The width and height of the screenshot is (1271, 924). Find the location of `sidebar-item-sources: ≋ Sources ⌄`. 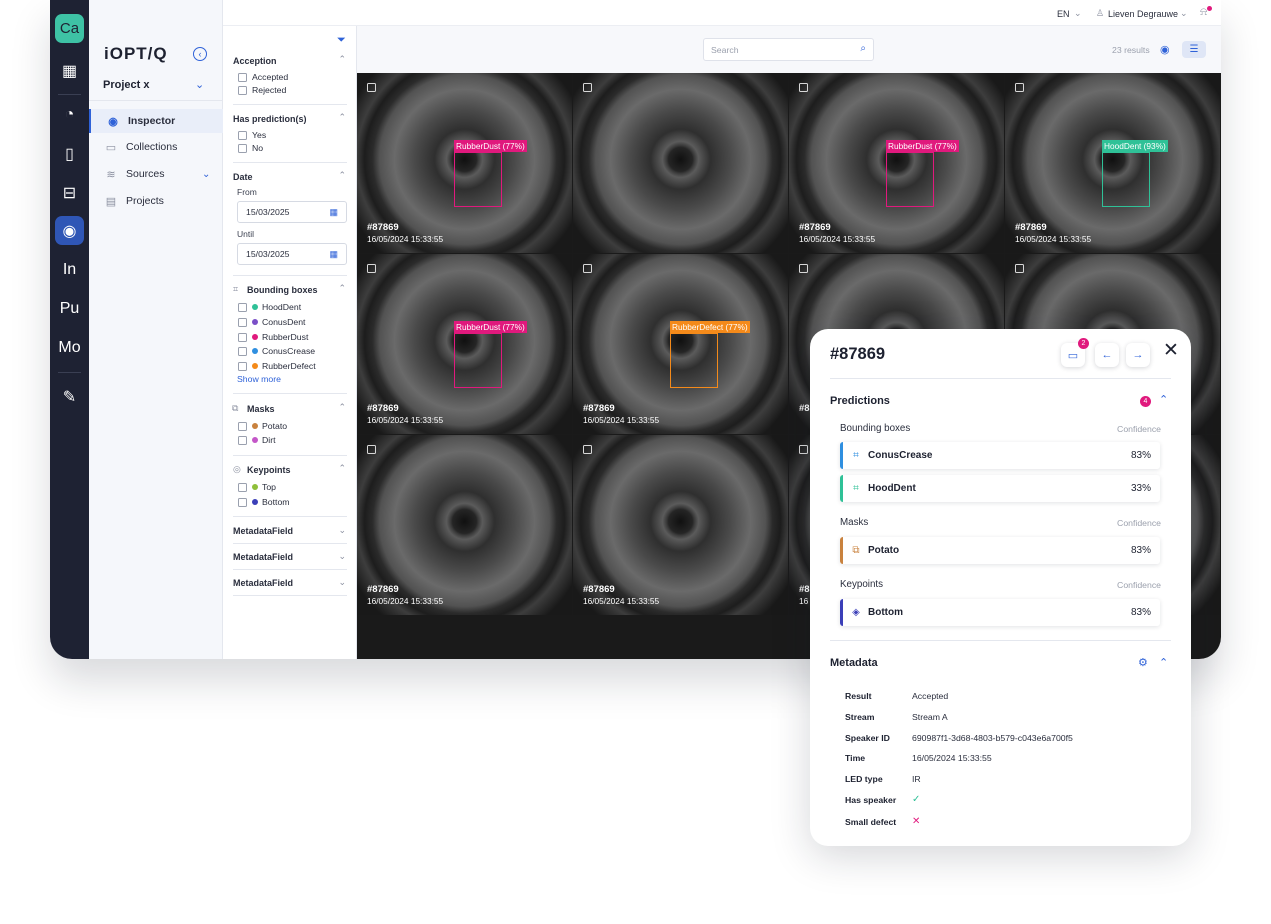

sidebar-item-sources: ≋ Sources ⌄ is located at coordinates (156, 174).